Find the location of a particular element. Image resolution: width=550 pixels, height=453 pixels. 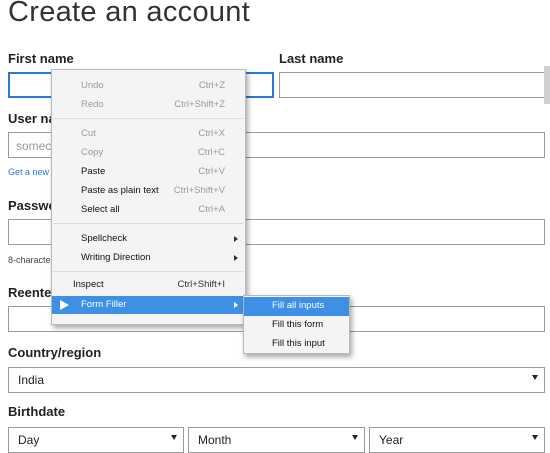

submenu-item-fill-this-input: Fill this input is located at coordinates (296, 344).